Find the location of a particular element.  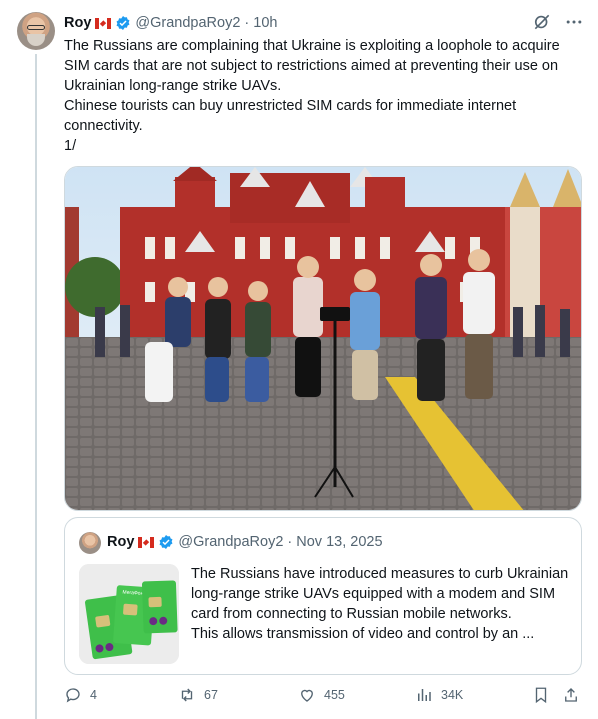

like-count: 455 is located at coordinates (334, 695).